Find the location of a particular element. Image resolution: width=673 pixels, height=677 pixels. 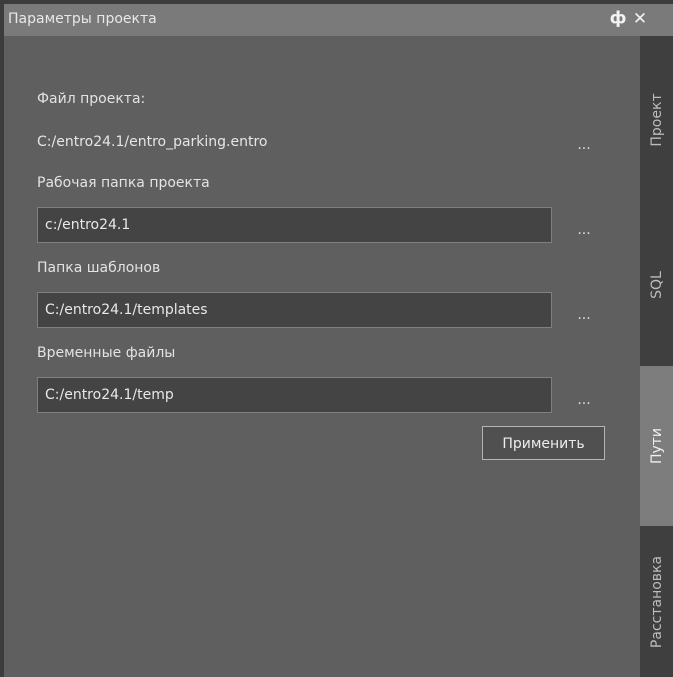

panel-title: Параметры проекта is located at coordinates (82, 19).